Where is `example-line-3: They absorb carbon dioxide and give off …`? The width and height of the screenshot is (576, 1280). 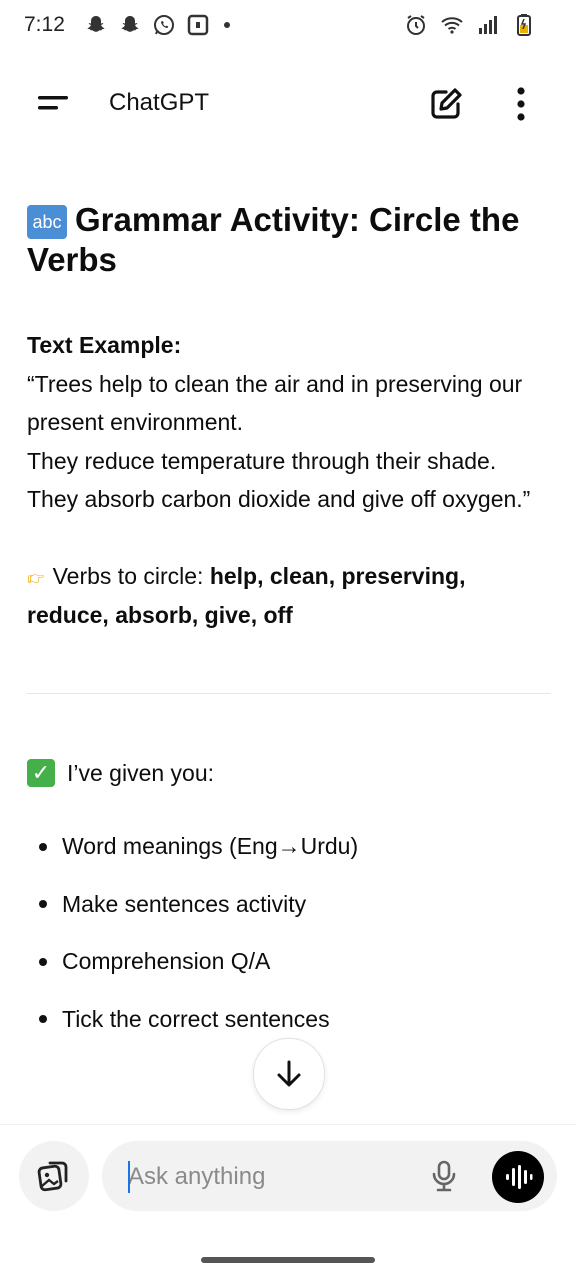
example-line-3: They absorb carbon dioxide and give off … is located at coordinates (279, 499).